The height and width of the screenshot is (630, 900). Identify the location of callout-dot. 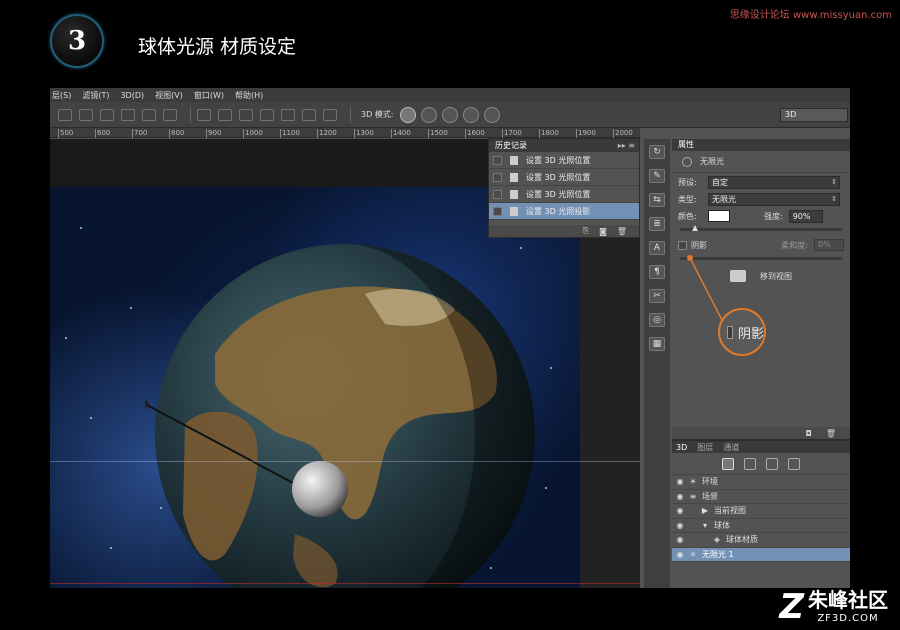
(690, 258).